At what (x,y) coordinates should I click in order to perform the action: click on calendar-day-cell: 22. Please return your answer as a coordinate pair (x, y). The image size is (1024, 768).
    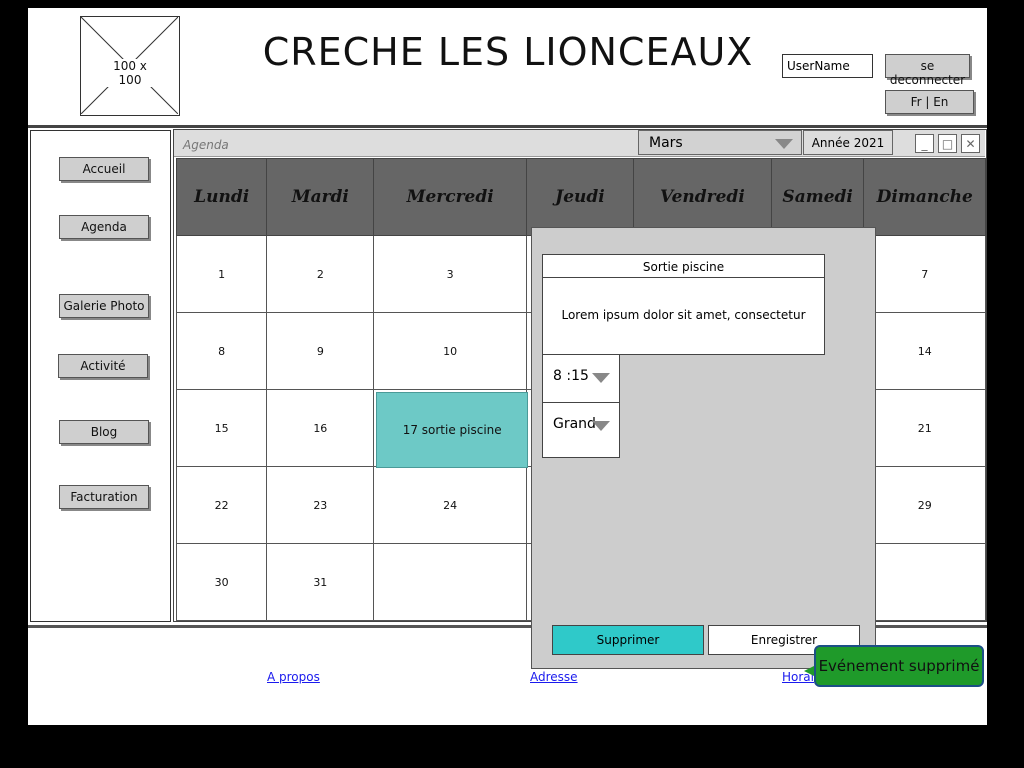
    Looking at the image, I should click on (221, 505).